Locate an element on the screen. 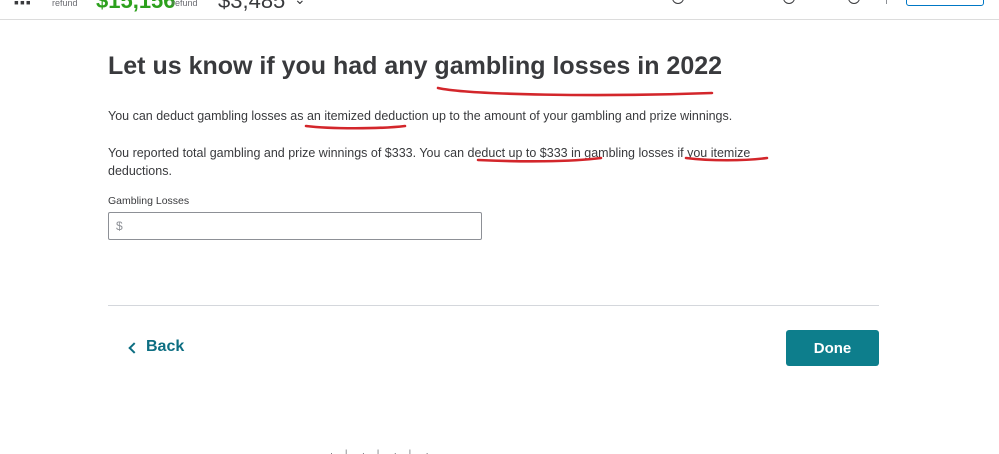  state-refund-label: refund is located at coordinates (185, 4).